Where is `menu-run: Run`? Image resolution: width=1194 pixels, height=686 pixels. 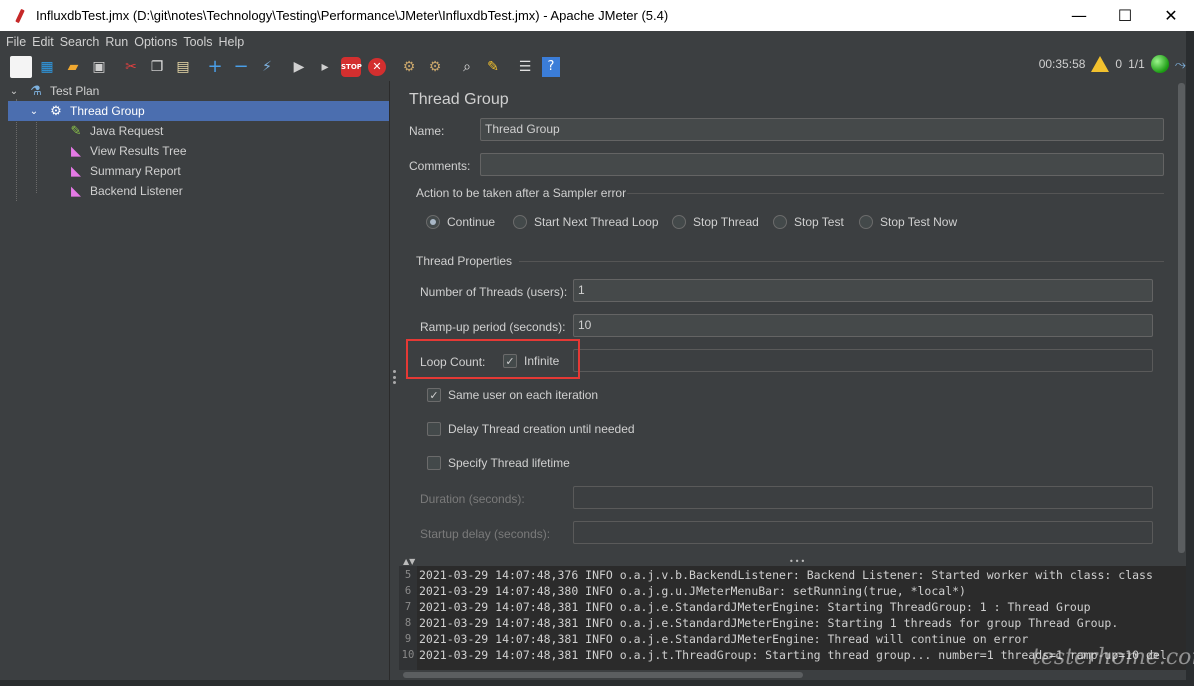 menu-run: Run is located at coordinates (116, 42).